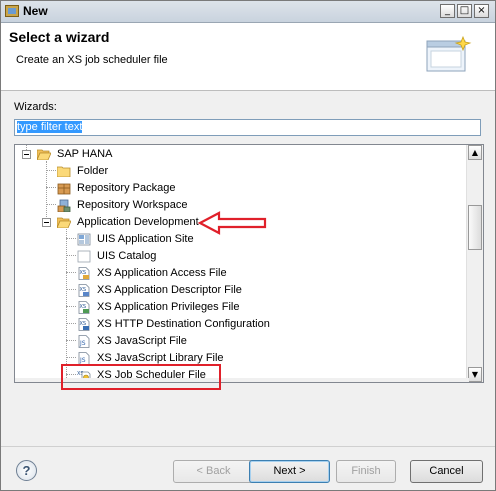 The height and width of the screenshot is (491, 496). I want to click on tree-item-label: XS Application Access File, so click(162, 273).